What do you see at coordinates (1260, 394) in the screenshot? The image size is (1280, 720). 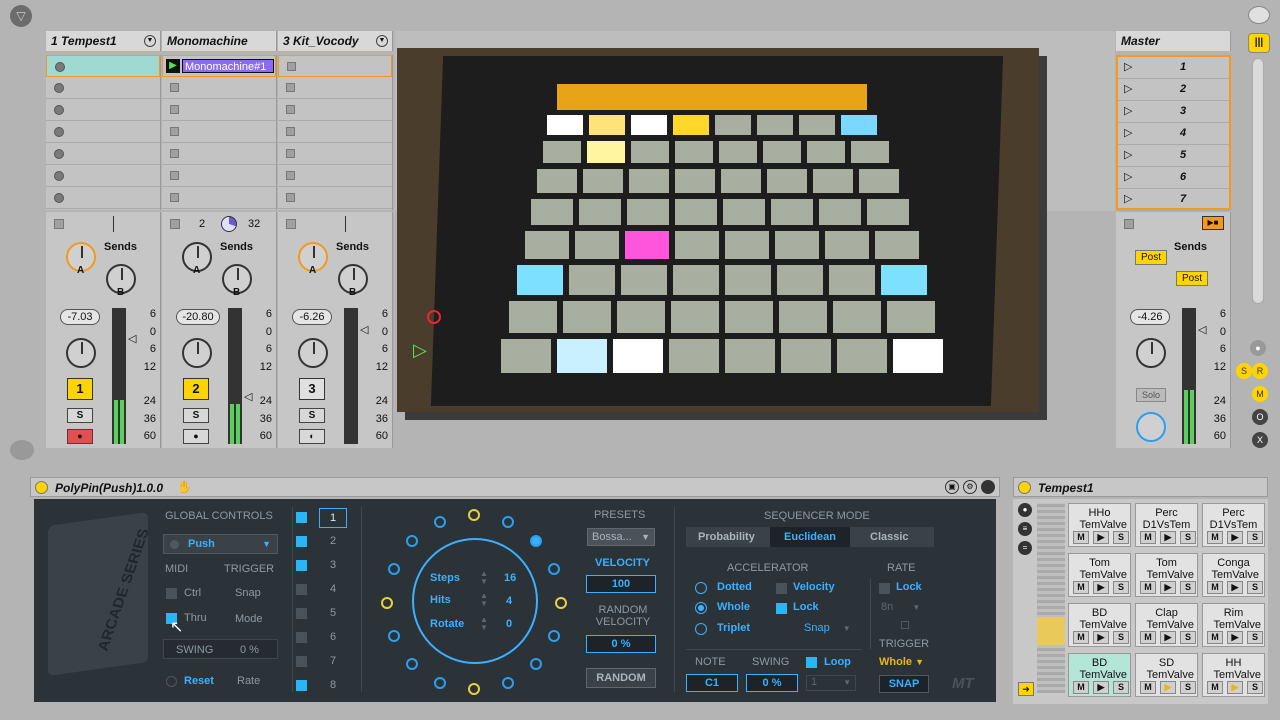 I see `mixer-toggle-icon: M` at bounding box center [1260, 394].